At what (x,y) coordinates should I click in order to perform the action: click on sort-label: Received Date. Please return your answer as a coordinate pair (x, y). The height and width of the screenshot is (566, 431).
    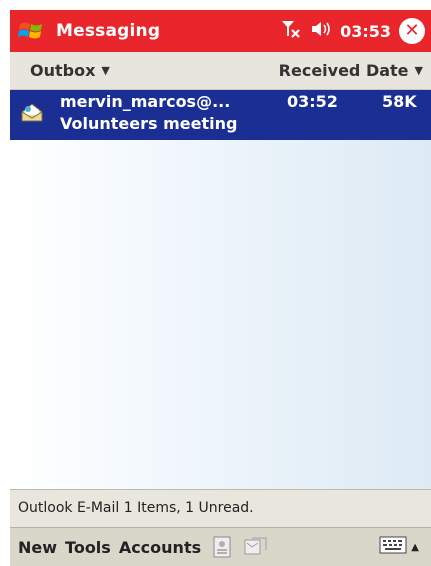
    Looking at the image, I should click on (343, 70).